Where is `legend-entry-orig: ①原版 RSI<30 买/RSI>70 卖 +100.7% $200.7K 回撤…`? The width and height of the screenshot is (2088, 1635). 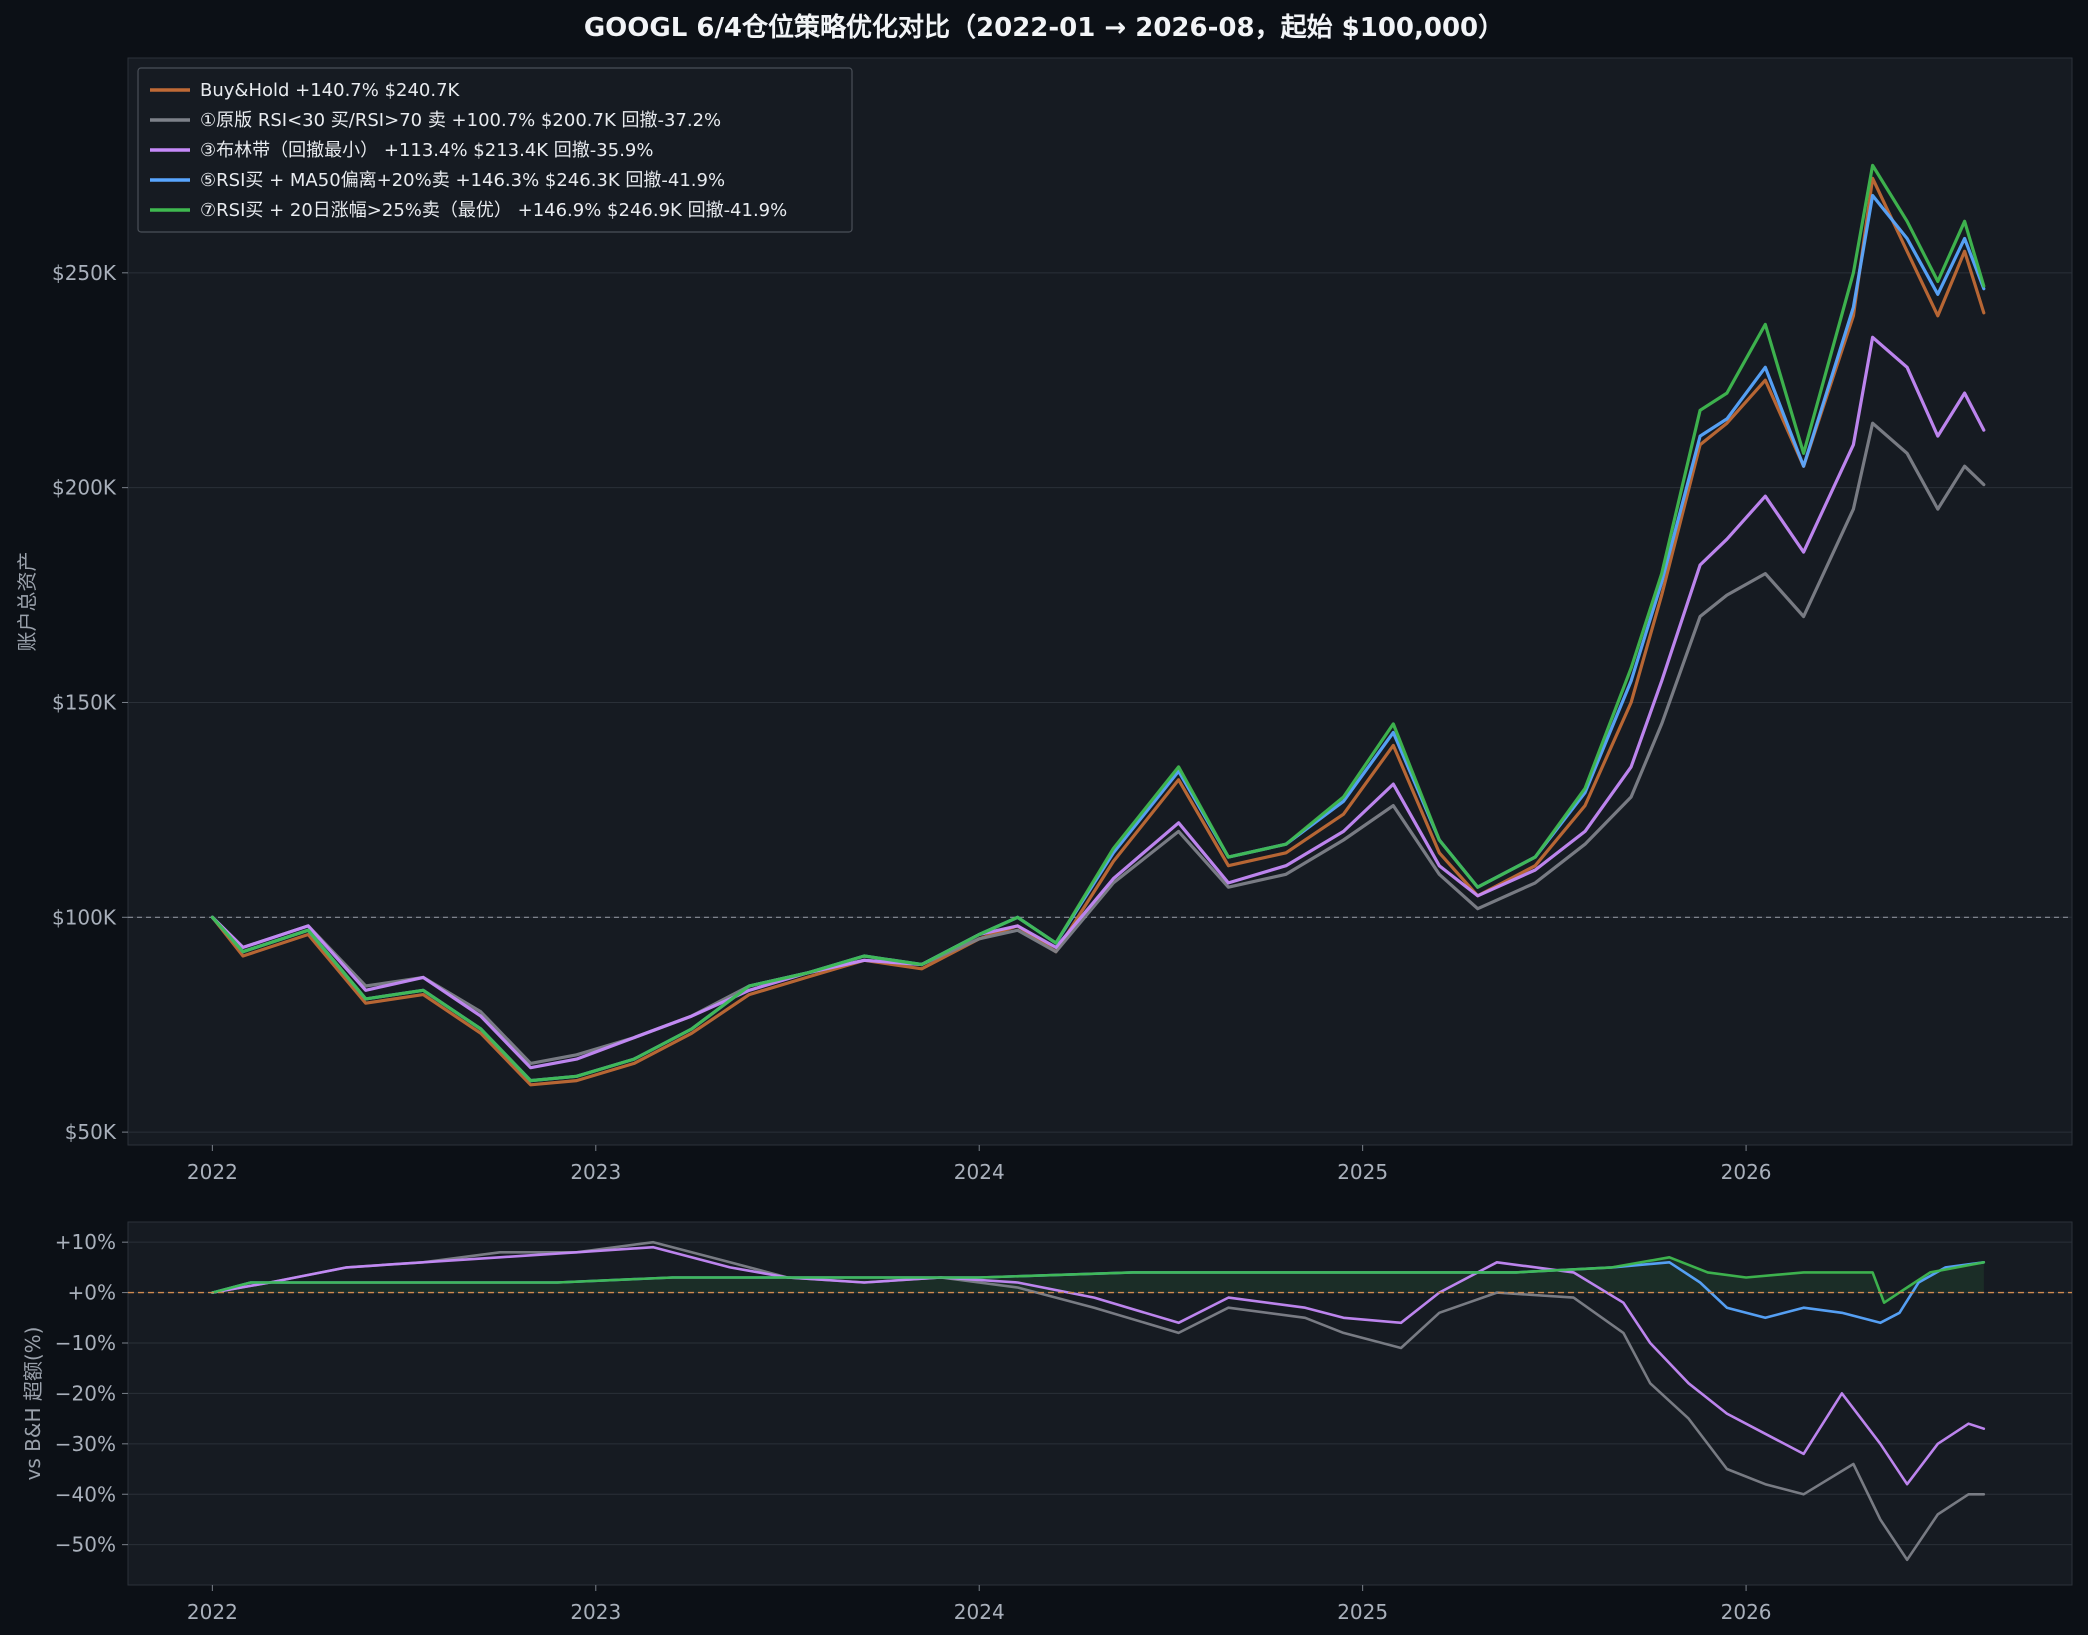 legend-entry-orig: ①原版 RSI<30 买/RSI>70 卖 +100.7% $200.7K 回撤… is located at coordinates (460, 120).